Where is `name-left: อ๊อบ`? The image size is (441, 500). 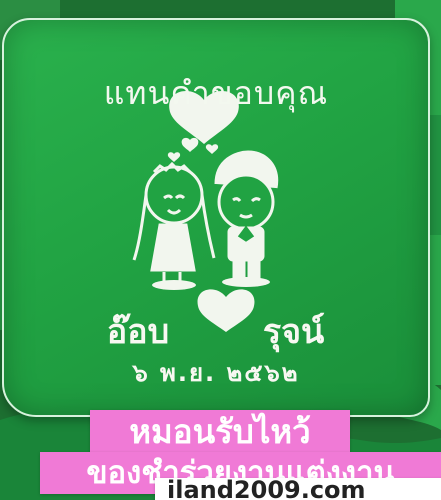 name-left: อ๊อบ is located at coordinates (138, 332).